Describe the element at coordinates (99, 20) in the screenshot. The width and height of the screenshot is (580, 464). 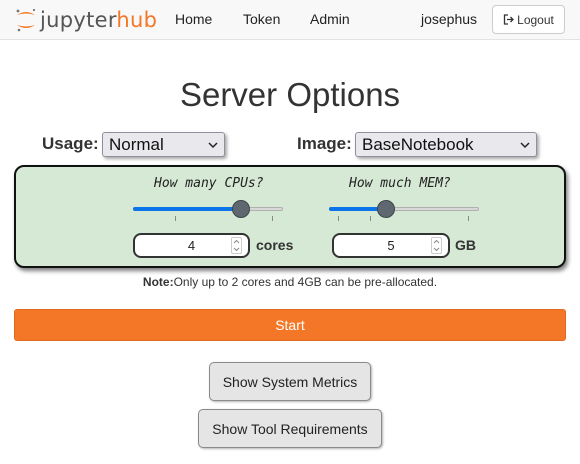
I see `logo-text: jupyterhub` at that location.